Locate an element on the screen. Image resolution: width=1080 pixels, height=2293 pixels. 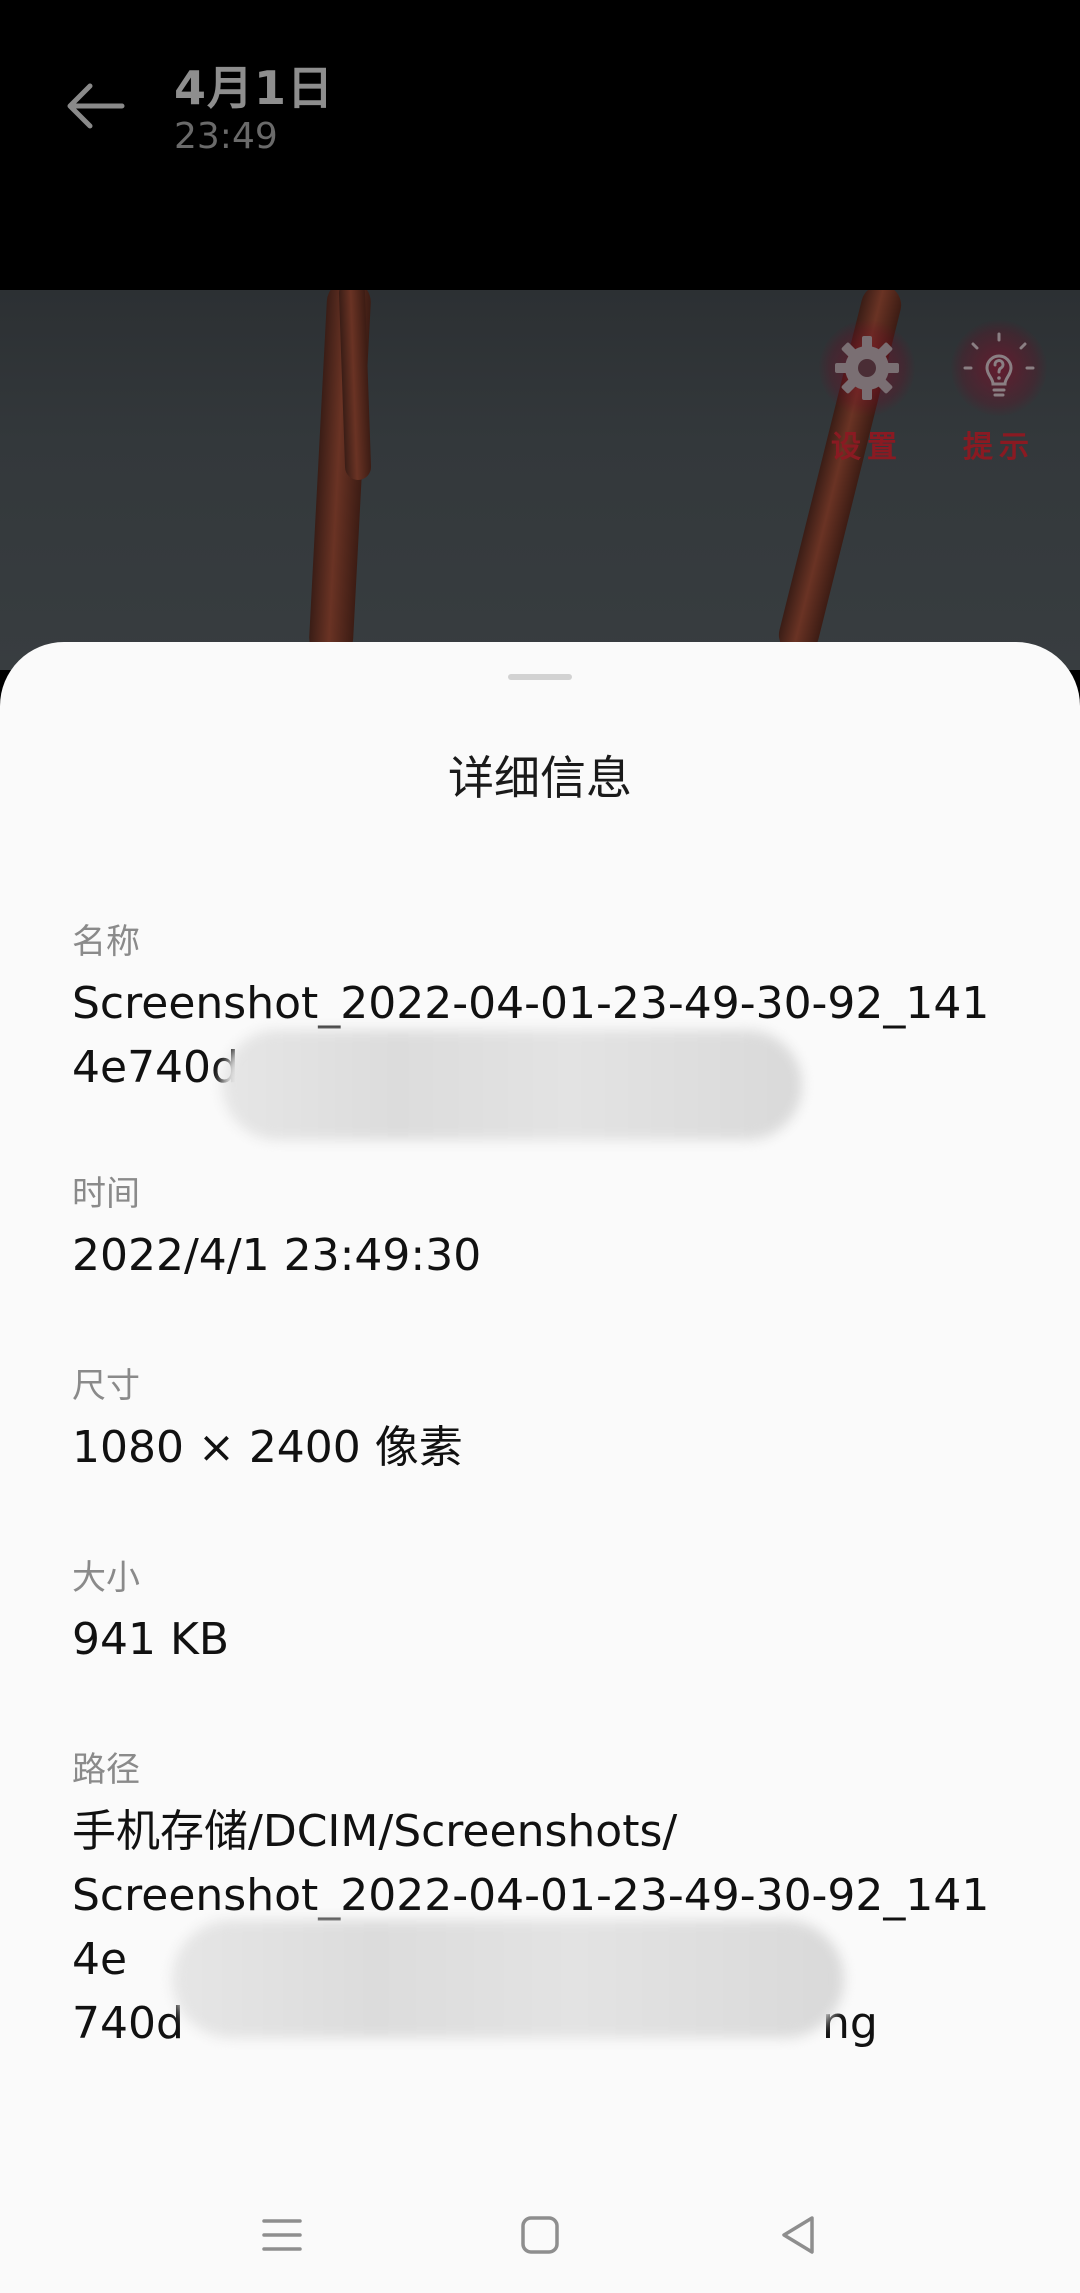
sheet-title: 详细信息 is located at coordinates (540, 778).